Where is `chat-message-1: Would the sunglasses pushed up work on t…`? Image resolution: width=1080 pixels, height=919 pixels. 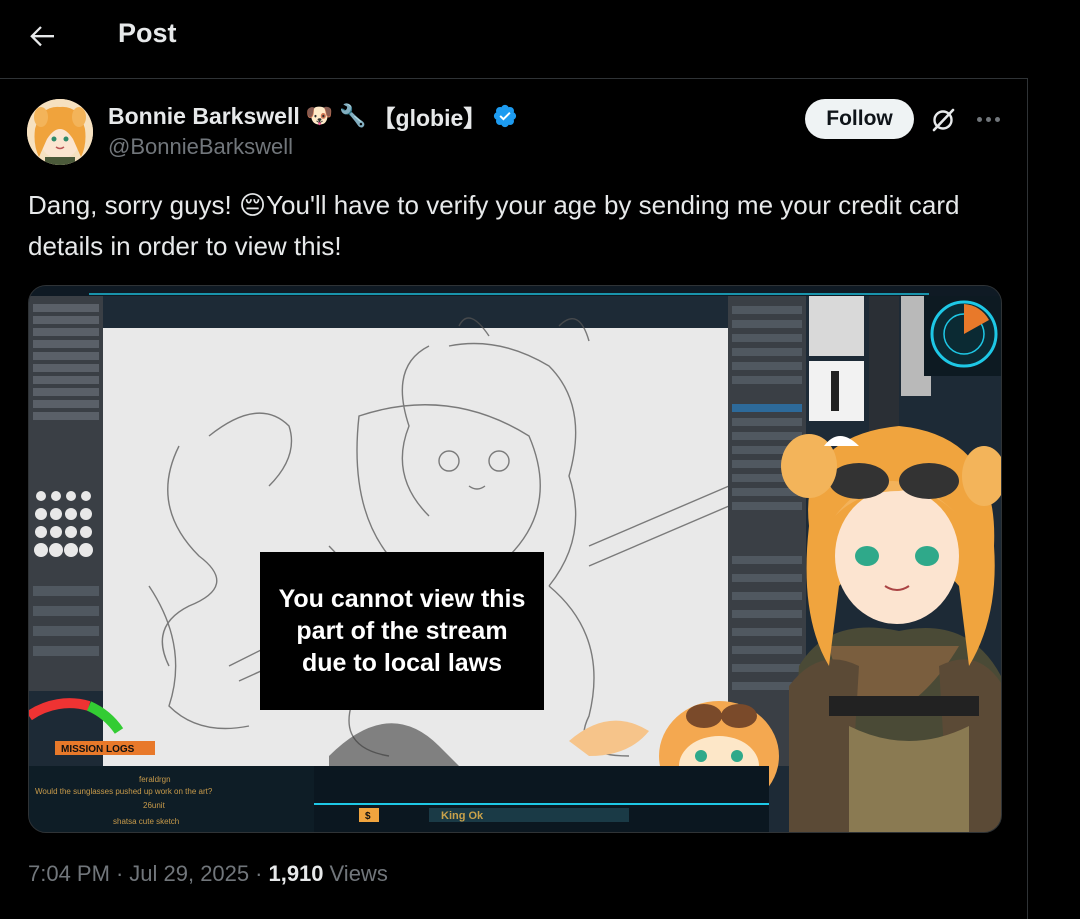 chat-message-1: Would the sunglasses pushed up work on t… is located at coordinates (124, 791).